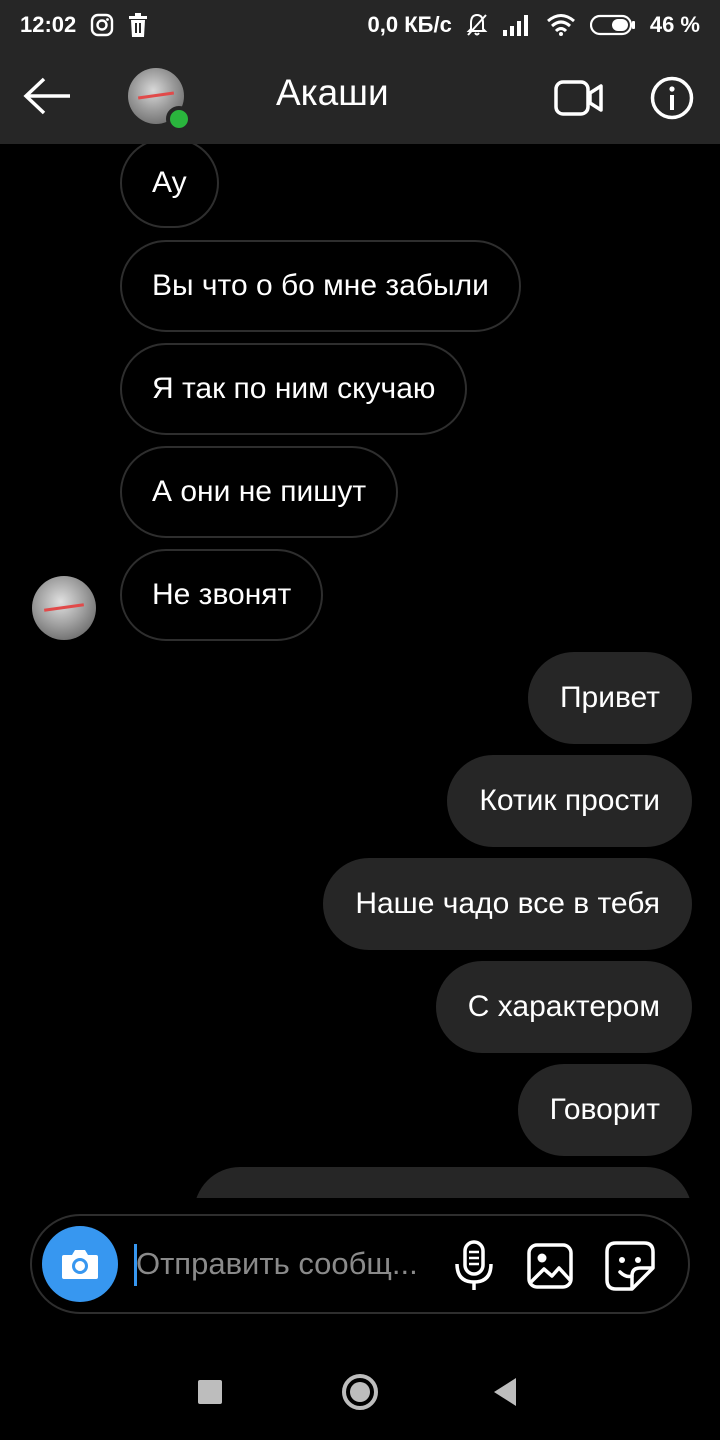 The image size is (720, 1440). Describe the element at coordinates (561, 25) in the screenshot. I see `wifi-icon` at that location.